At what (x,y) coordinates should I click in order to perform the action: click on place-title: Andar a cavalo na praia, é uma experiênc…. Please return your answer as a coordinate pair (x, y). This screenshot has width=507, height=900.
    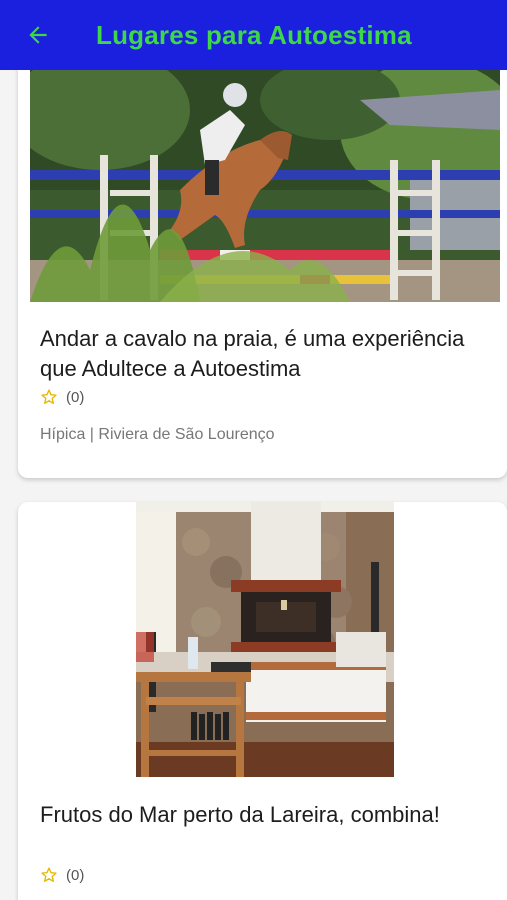
    Looking at the image, I should click on (267, 354).